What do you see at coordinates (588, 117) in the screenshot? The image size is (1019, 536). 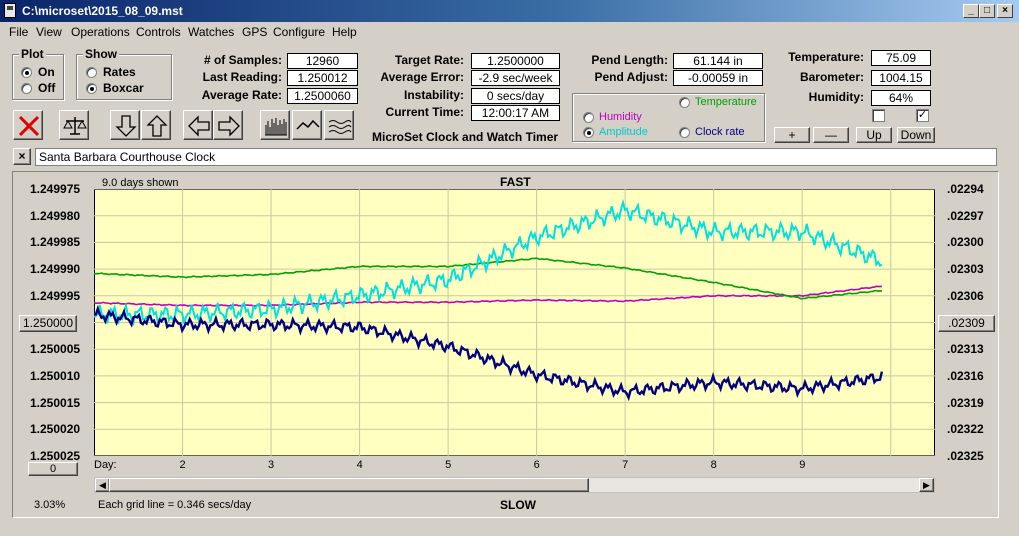 I see `humidity-radio` at bounding box center [588, 117].